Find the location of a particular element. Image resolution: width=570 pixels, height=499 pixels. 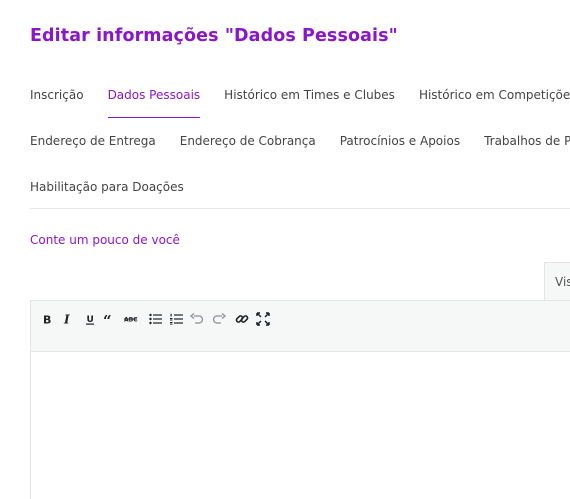

tab-endereco-entrega: Endereço de Entrega is located at coordinates (93, 141).